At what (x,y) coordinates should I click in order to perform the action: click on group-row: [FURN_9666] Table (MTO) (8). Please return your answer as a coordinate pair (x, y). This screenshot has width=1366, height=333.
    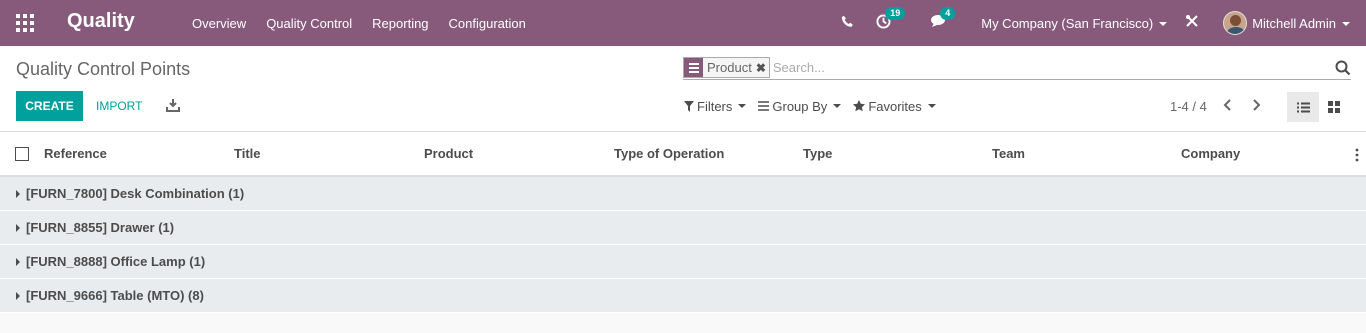
    Looking at the image, I should click on (683, 296).